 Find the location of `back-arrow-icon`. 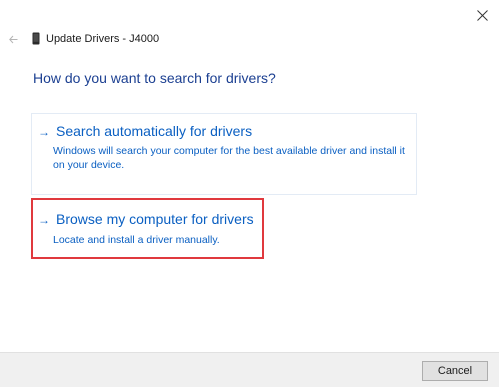

back-arrow-icon is located at coordinates (12, 39).